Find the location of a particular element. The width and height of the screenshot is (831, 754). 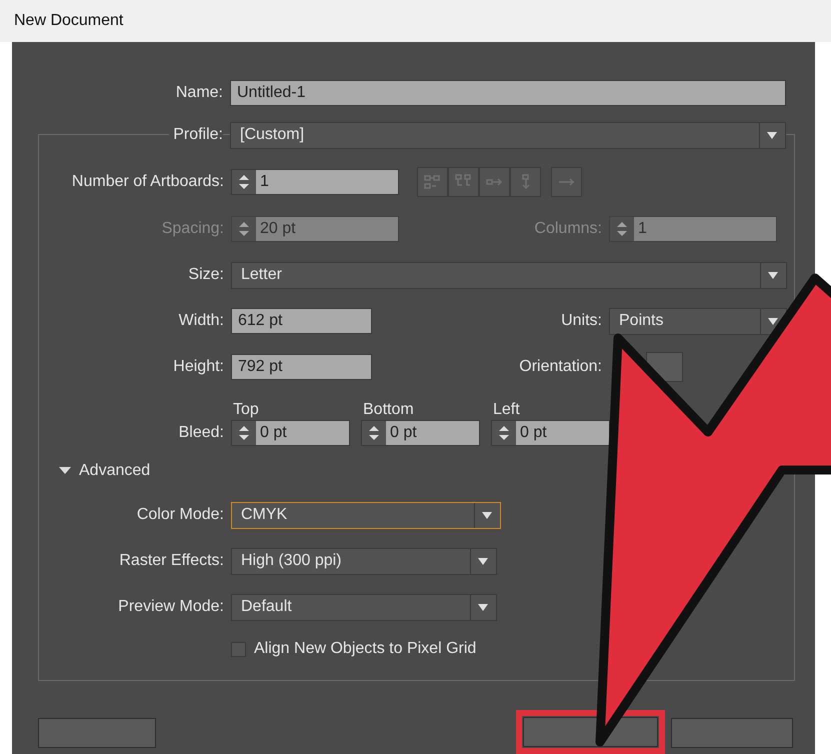

dropdown: Letter is located at coordinates (509, 275).